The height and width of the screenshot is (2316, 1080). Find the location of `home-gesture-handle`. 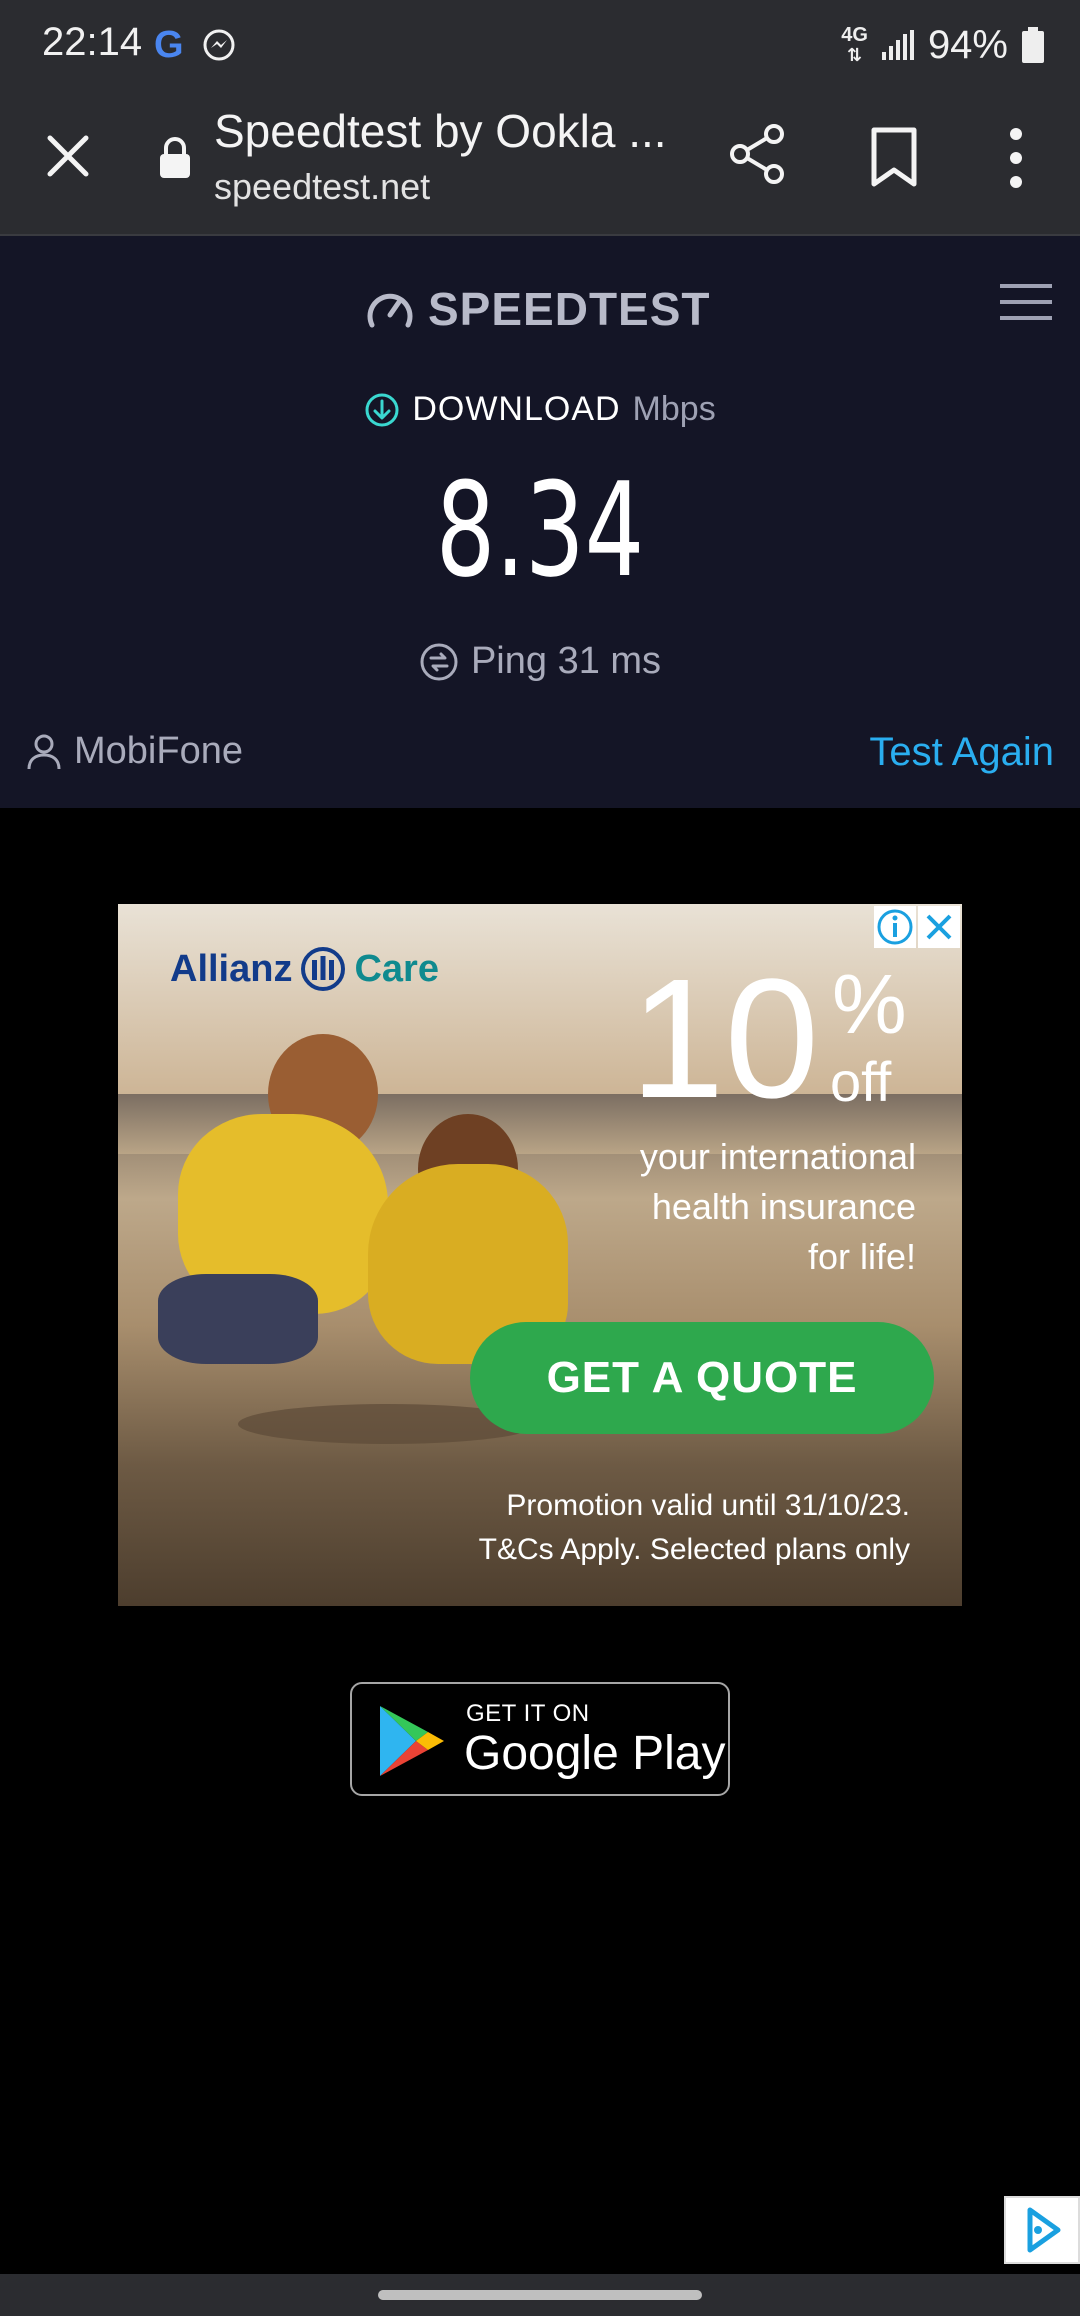

home-gesture-handle is located at coordinates (540, 2295).